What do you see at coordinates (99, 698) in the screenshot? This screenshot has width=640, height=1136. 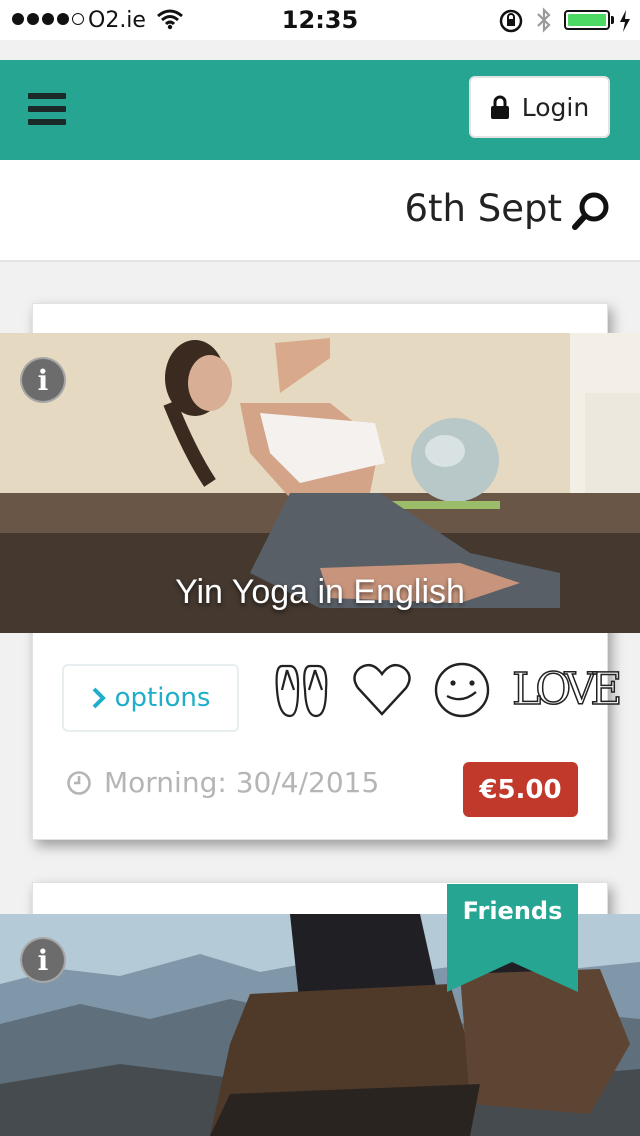 I see `chevron-right-icon` at bounding box center [99, 698].